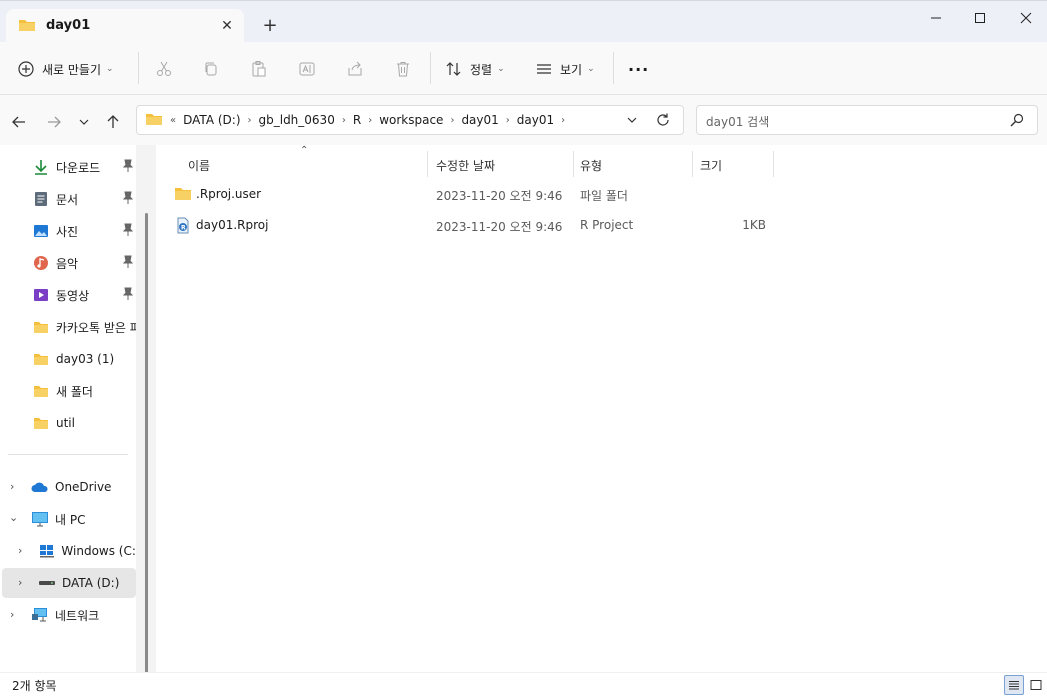 This screenshot has width=1047, height=698. I want to click on sort-button: 정렬 ⌄, so click(475, 69).